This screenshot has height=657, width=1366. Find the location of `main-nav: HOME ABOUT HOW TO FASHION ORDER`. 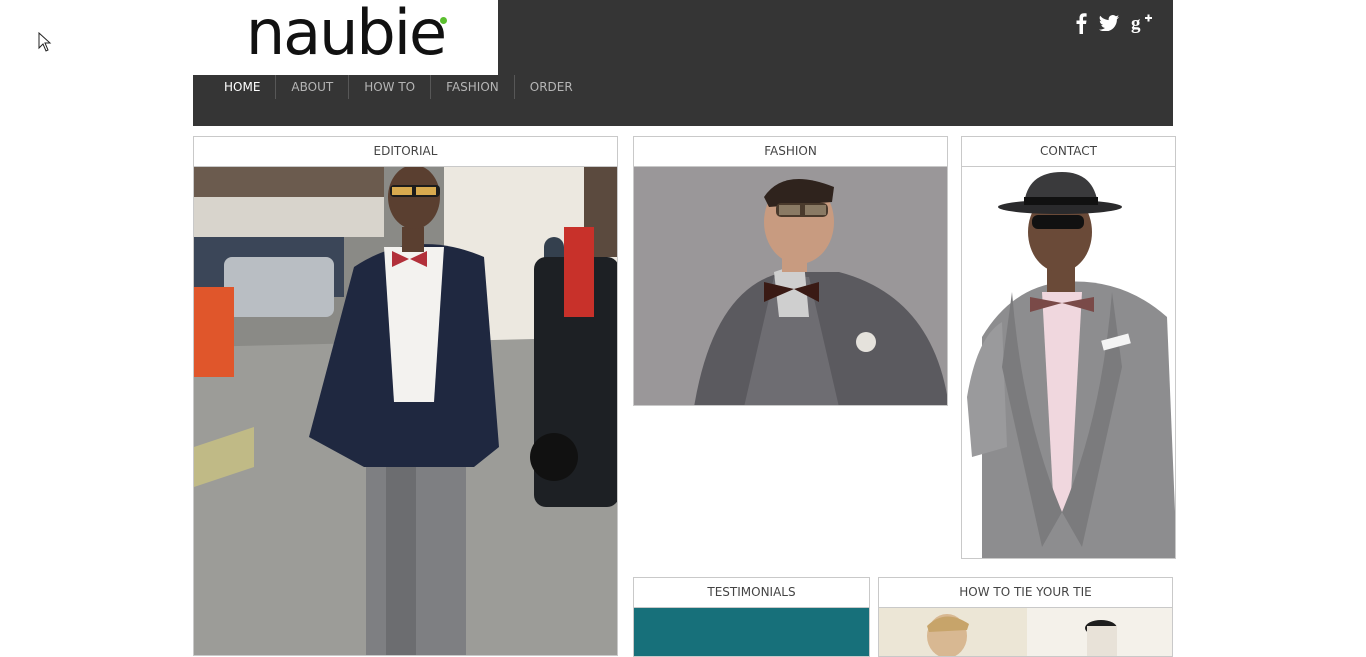

main-nav: HOME ABOUT HOW TO FASHION ORDER is located at coordinates (398, 87).